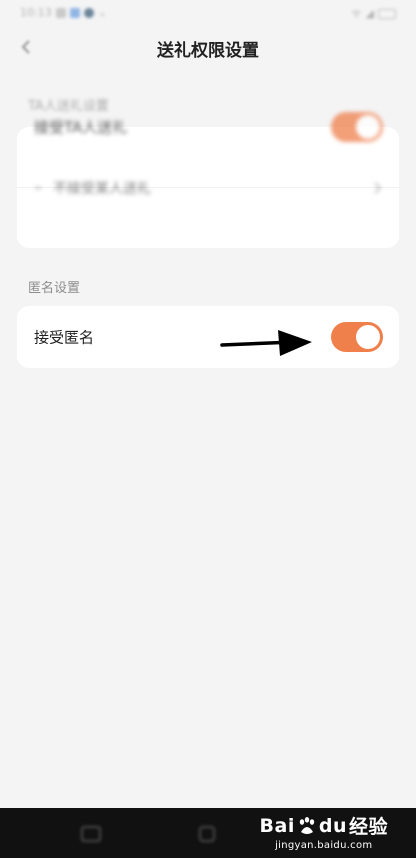 The width and height of the screenshot is (416, 858). What do you see at coordinates (64, 337) in the screenshot?
I see `accept-anonymous-label: 接受匿名` at bounding box center [64, 337].